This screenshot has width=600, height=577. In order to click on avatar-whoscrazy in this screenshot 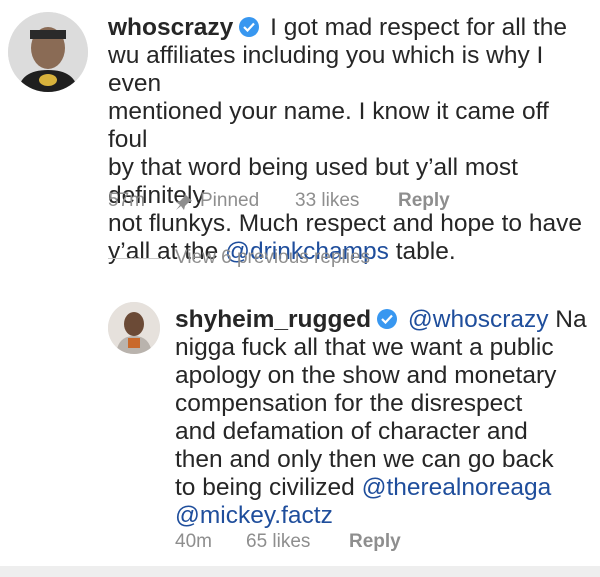, I will do `click(48, 52)`.